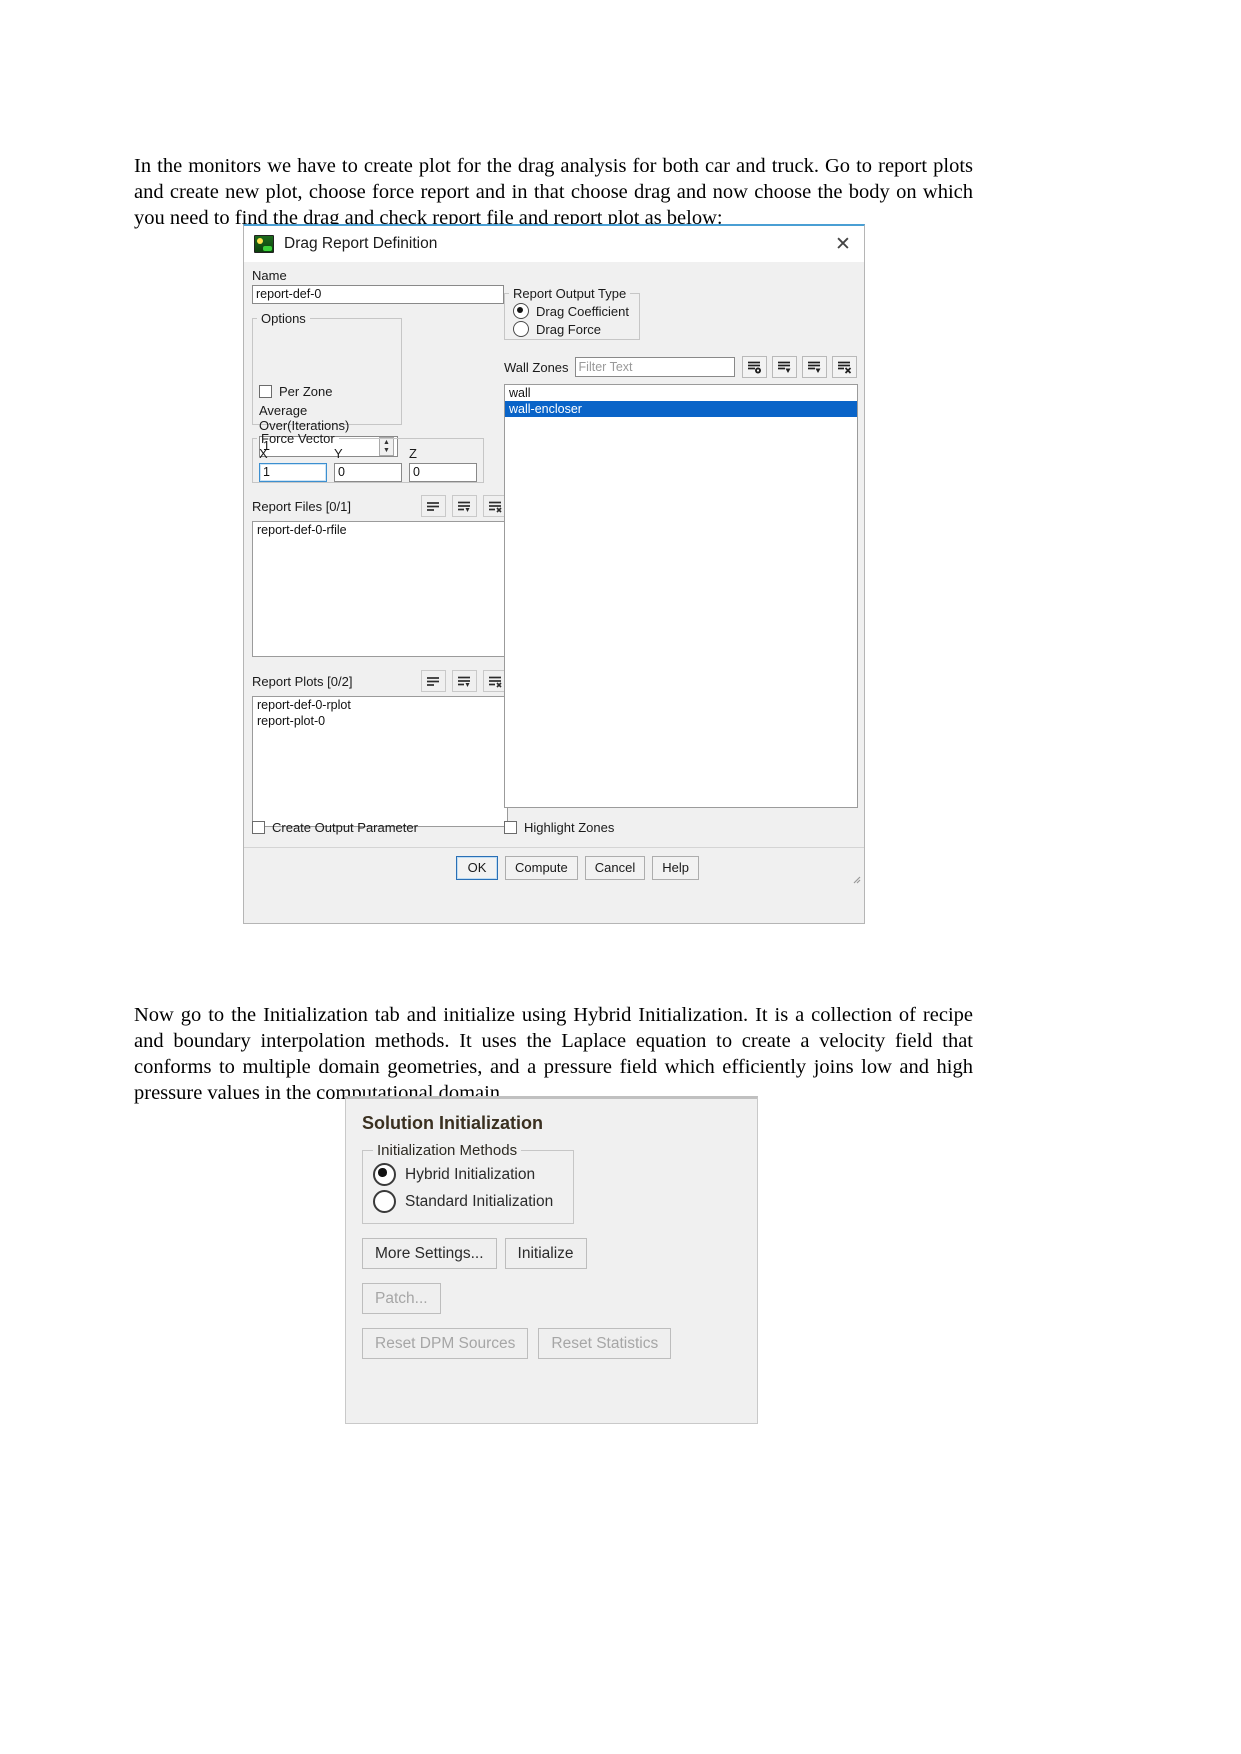  What do you see at coordinates (380, 506) in the screenshot?
I see `report-files-header: Report Files [0/1]` at bounding box center [380, 506].